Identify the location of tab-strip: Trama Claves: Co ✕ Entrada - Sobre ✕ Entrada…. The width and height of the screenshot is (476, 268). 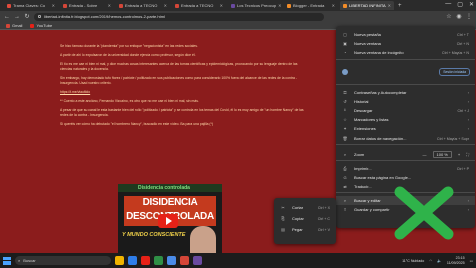
(238, 5).